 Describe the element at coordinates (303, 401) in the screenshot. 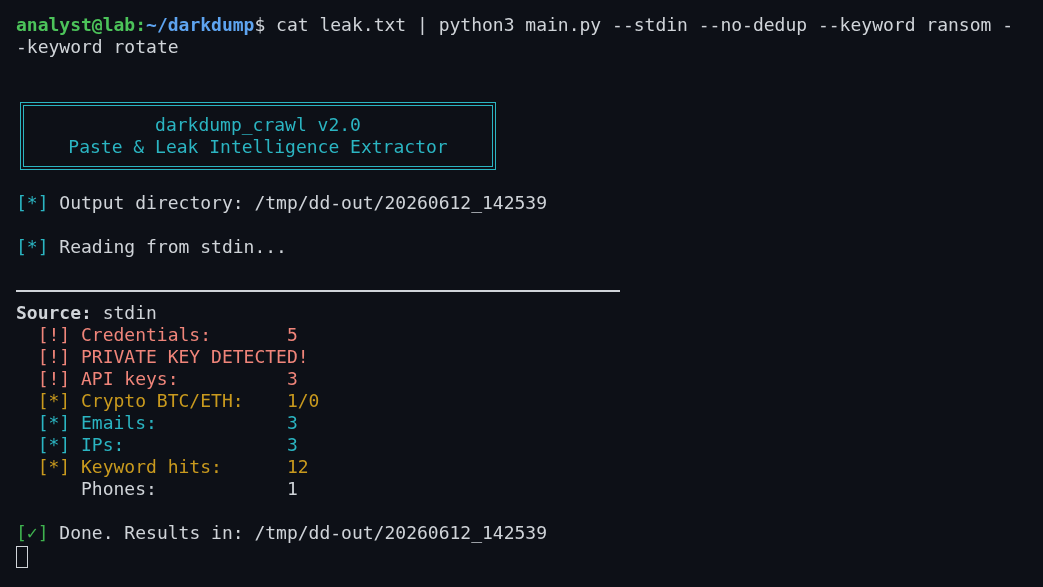

I see `finding-value: 1/0` at that location.